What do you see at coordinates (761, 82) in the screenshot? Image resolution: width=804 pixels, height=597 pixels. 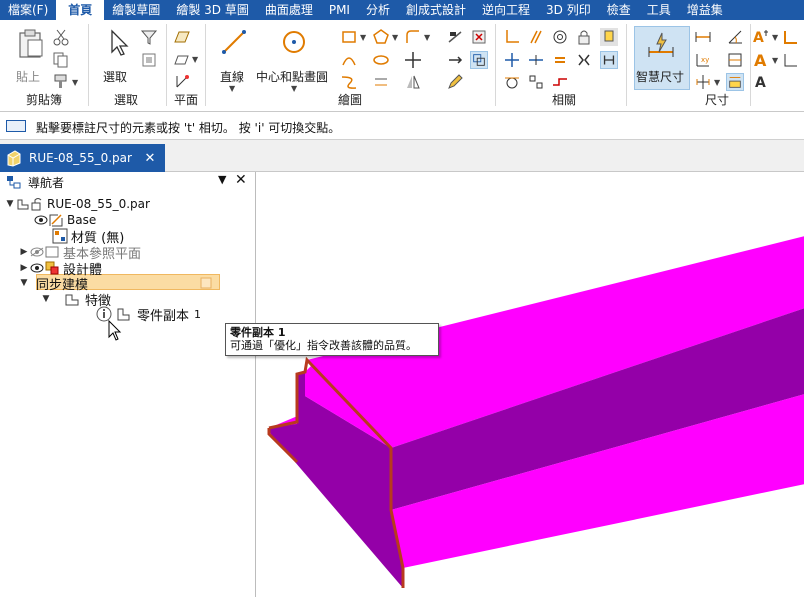 I see `text-format-icon: A` at bounding box center [761, 82].